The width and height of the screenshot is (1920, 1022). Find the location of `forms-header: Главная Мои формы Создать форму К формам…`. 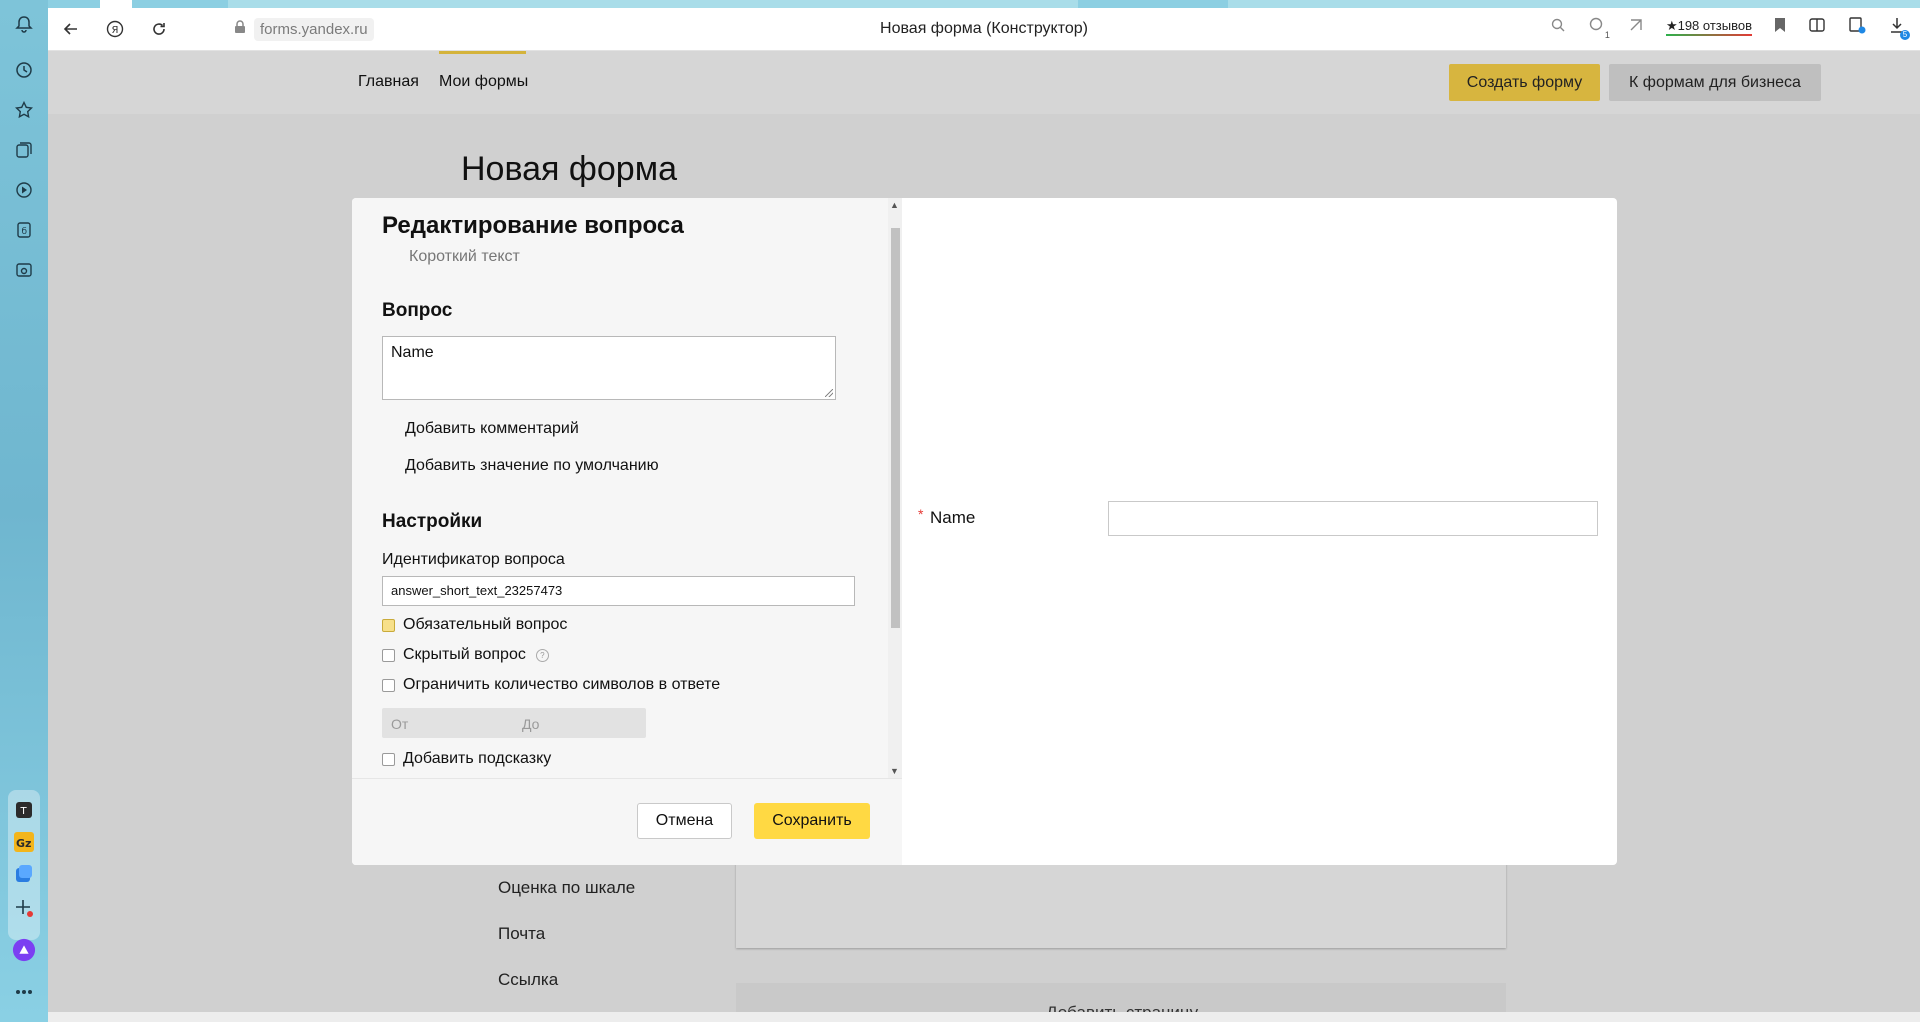

forms-header: Главная Мои формы Создать форму К формам… is located at coordinates (984, 82).